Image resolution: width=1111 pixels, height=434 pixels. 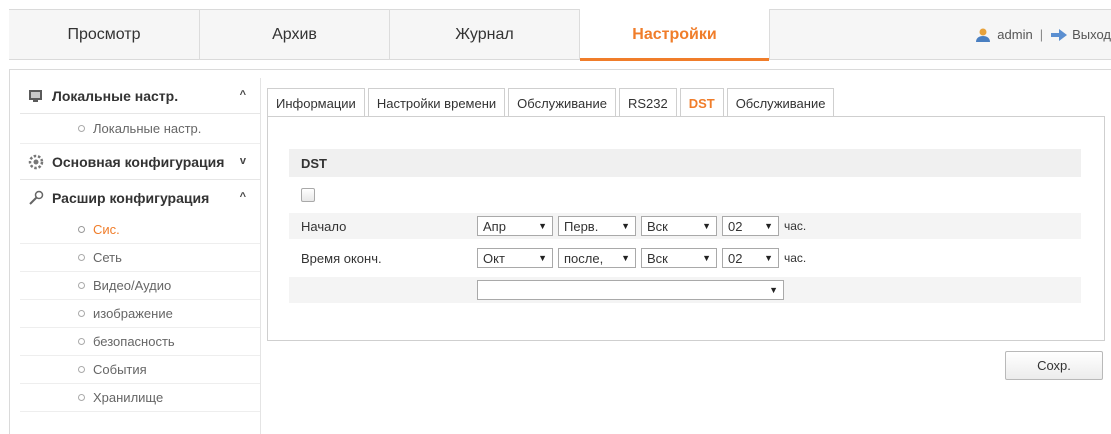 I want to click on sidebar-item-label: Хранилище, so click(x=128, y=397).